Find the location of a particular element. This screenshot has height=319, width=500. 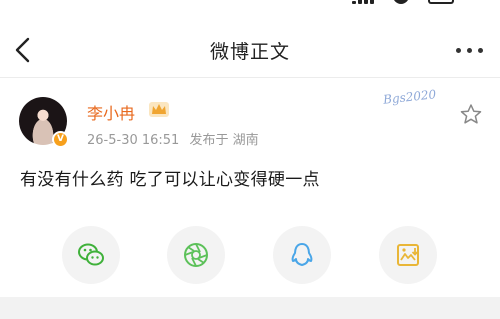

save-image-button is located at coordinates (408, 255).